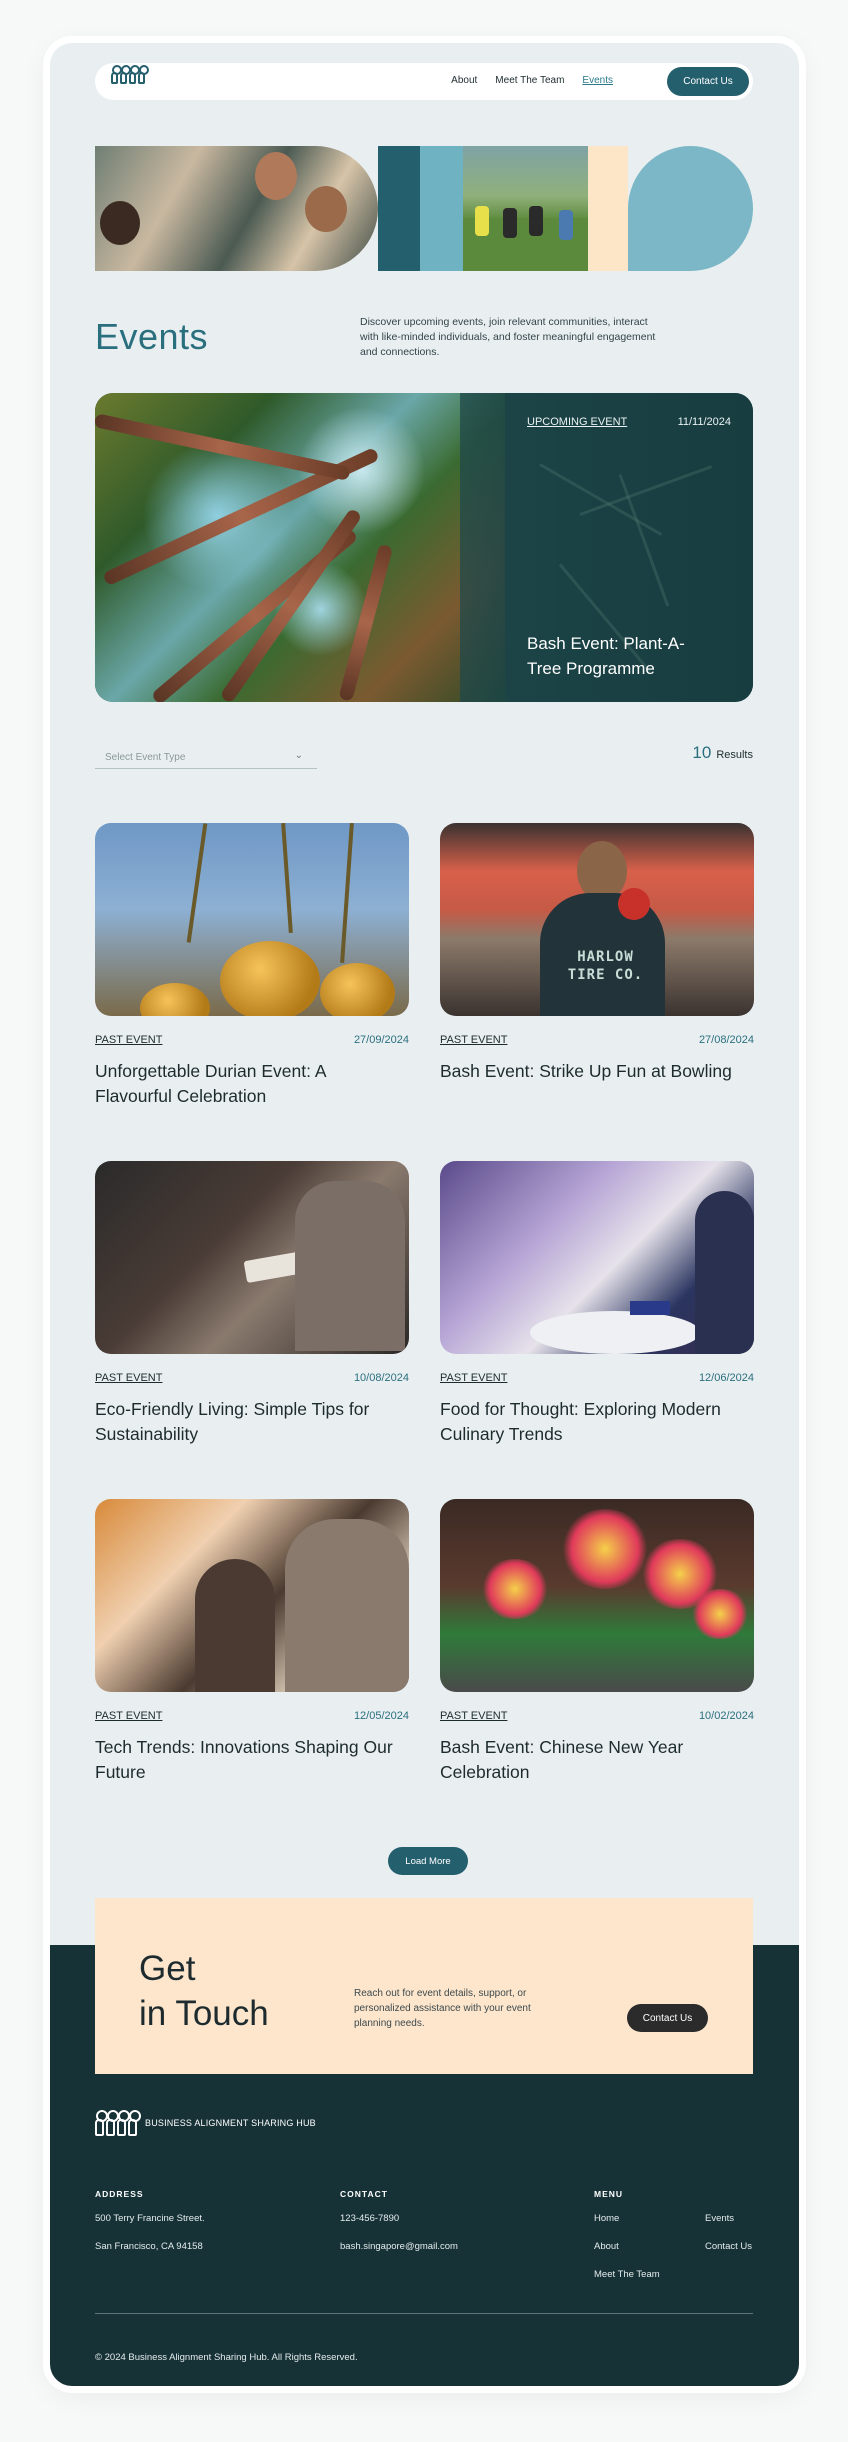  I want to click on event-date: 12/06/2024, so click(726, 1378).